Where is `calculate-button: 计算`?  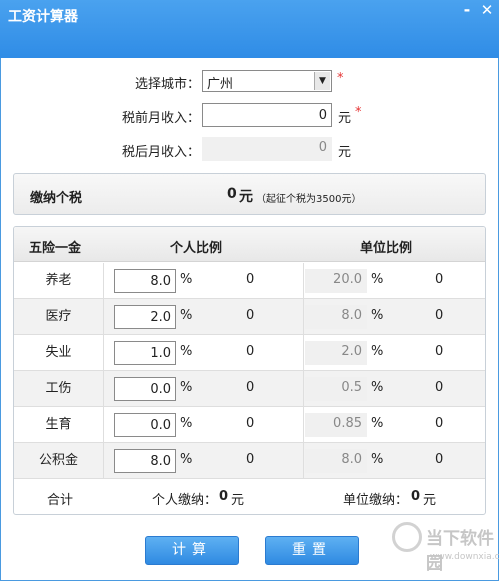 calculate-button: 计算 is located at coordinates (192, 550).